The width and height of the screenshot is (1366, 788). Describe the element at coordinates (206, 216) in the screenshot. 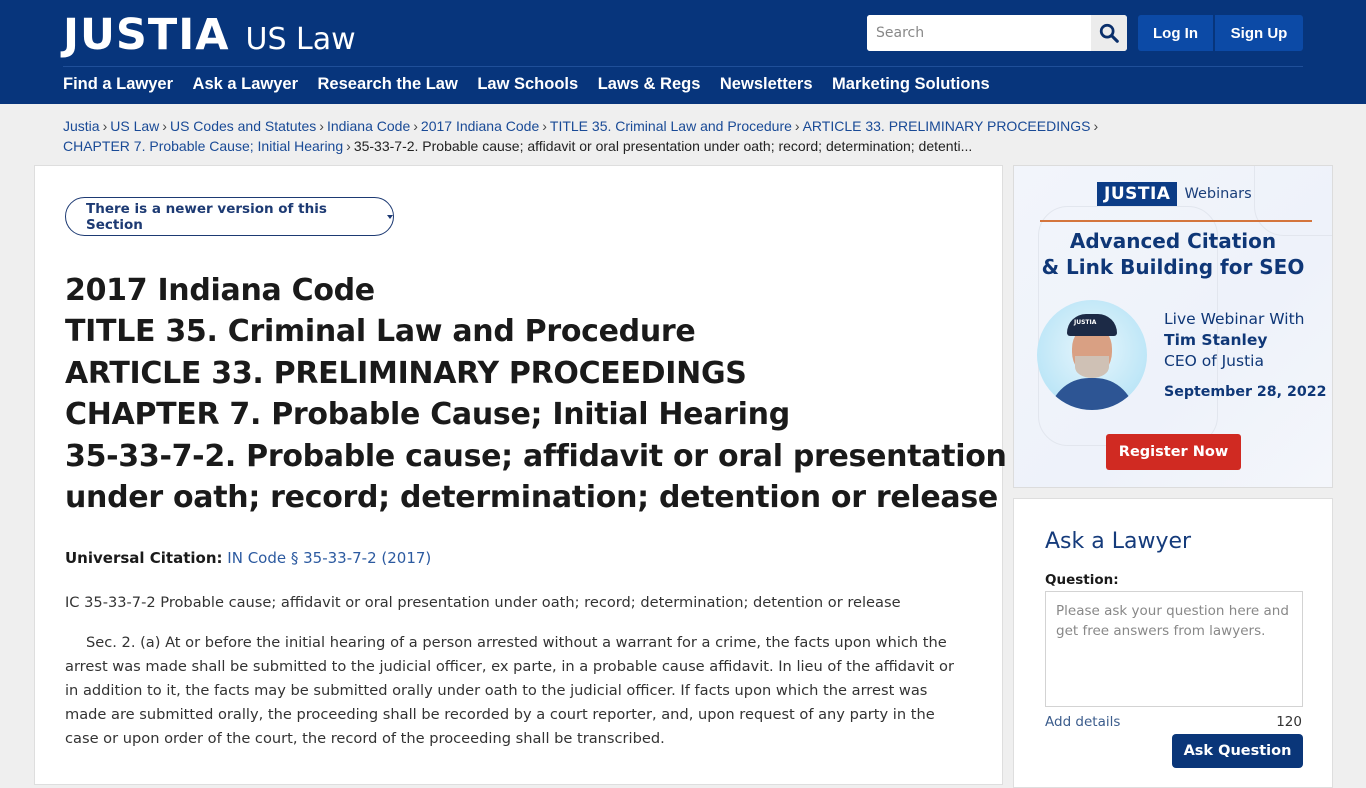

I see `newer-version-label: There is a newer version of this Section` at that location.